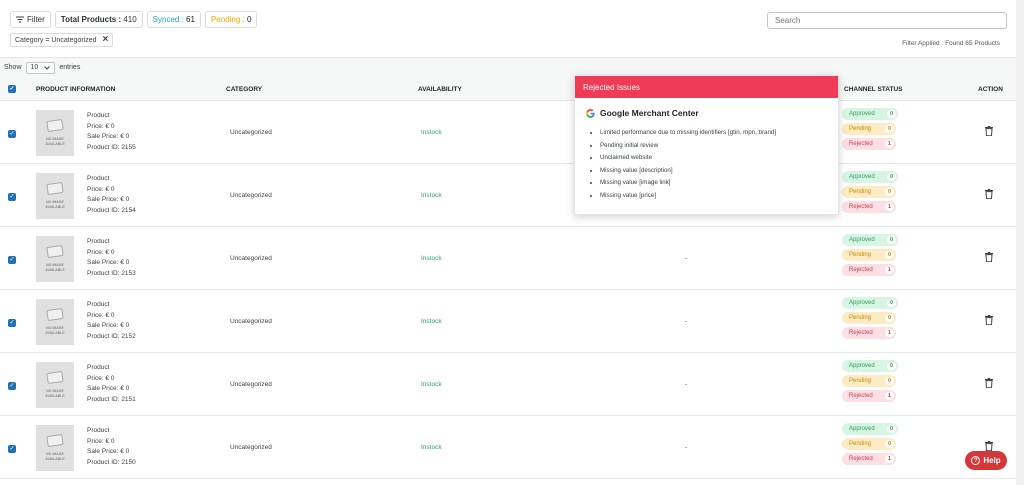 The image size is (1024, 485). What do you see at coordinates (70, 67) in the screenshot?
I see `show-suffix: entries` at bounding box center [70, 67].